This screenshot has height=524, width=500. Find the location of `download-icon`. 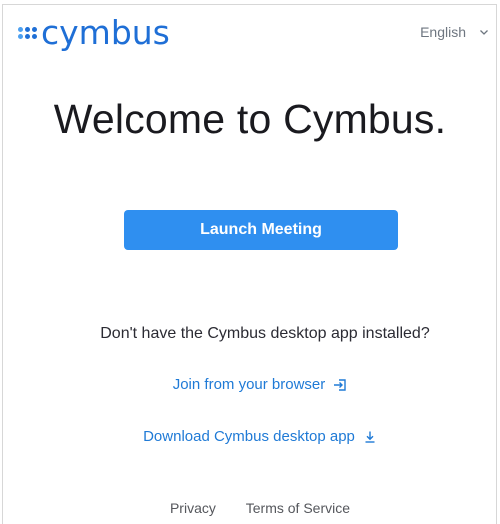

download-icon is located at coordinates (370, 437).